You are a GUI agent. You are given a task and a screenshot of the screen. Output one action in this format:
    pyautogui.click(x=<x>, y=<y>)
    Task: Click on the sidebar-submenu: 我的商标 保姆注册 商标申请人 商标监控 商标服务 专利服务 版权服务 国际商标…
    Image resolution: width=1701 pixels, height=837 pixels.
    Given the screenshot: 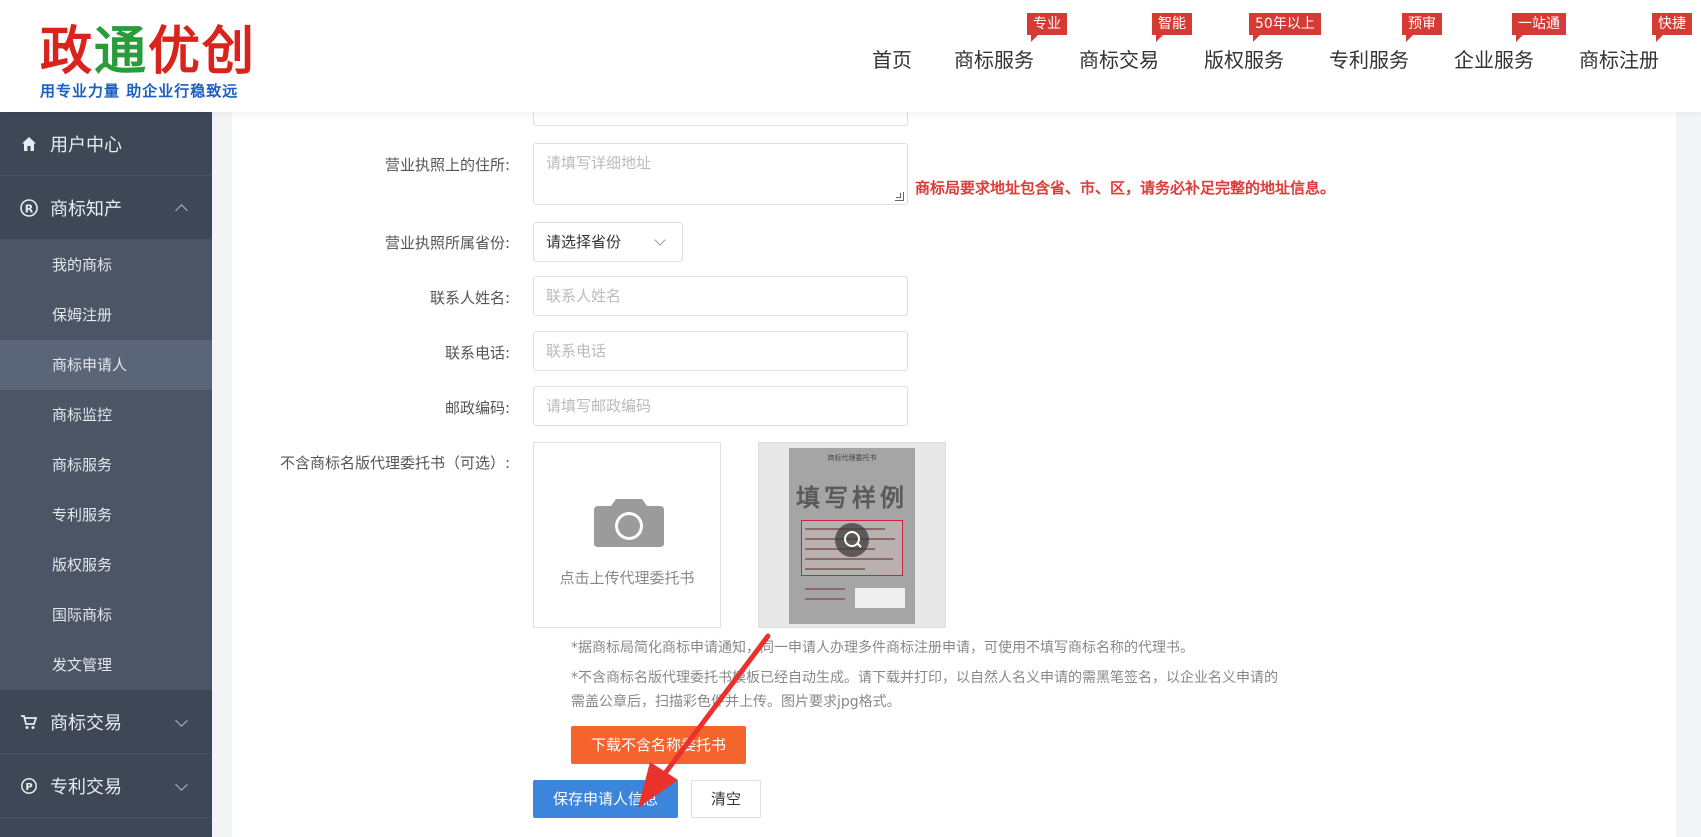 What is the action you would take?
    pyautogui.click(x=106, y=465)
    